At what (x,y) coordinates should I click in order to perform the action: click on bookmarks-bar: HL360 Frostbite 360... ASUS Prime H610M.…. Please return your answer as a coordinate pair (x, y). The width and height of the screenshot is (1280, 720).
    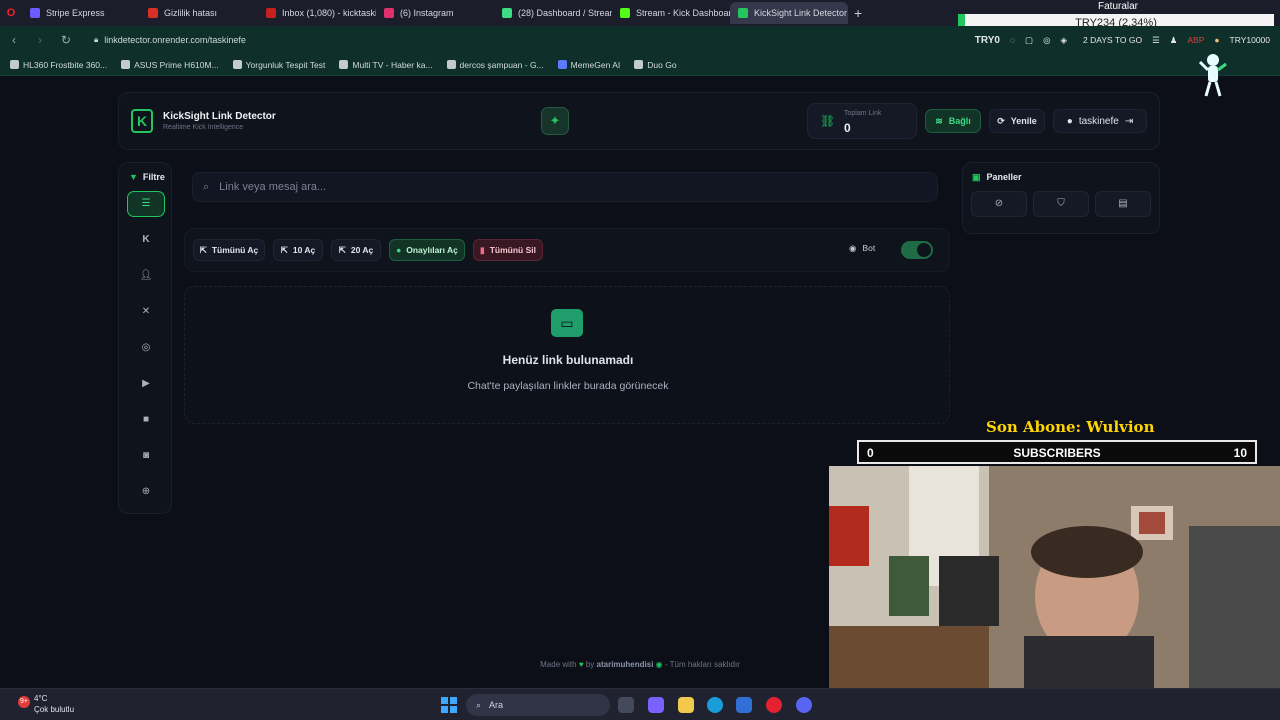
    Looking at the image, I should click on (640, 65).